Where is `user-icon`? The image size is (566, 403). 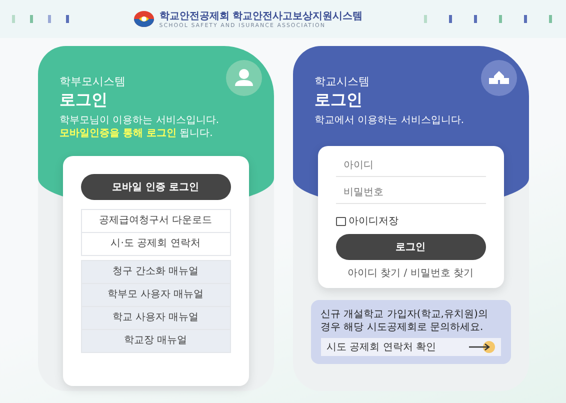 user-icon is located at coordinates (244, 78).